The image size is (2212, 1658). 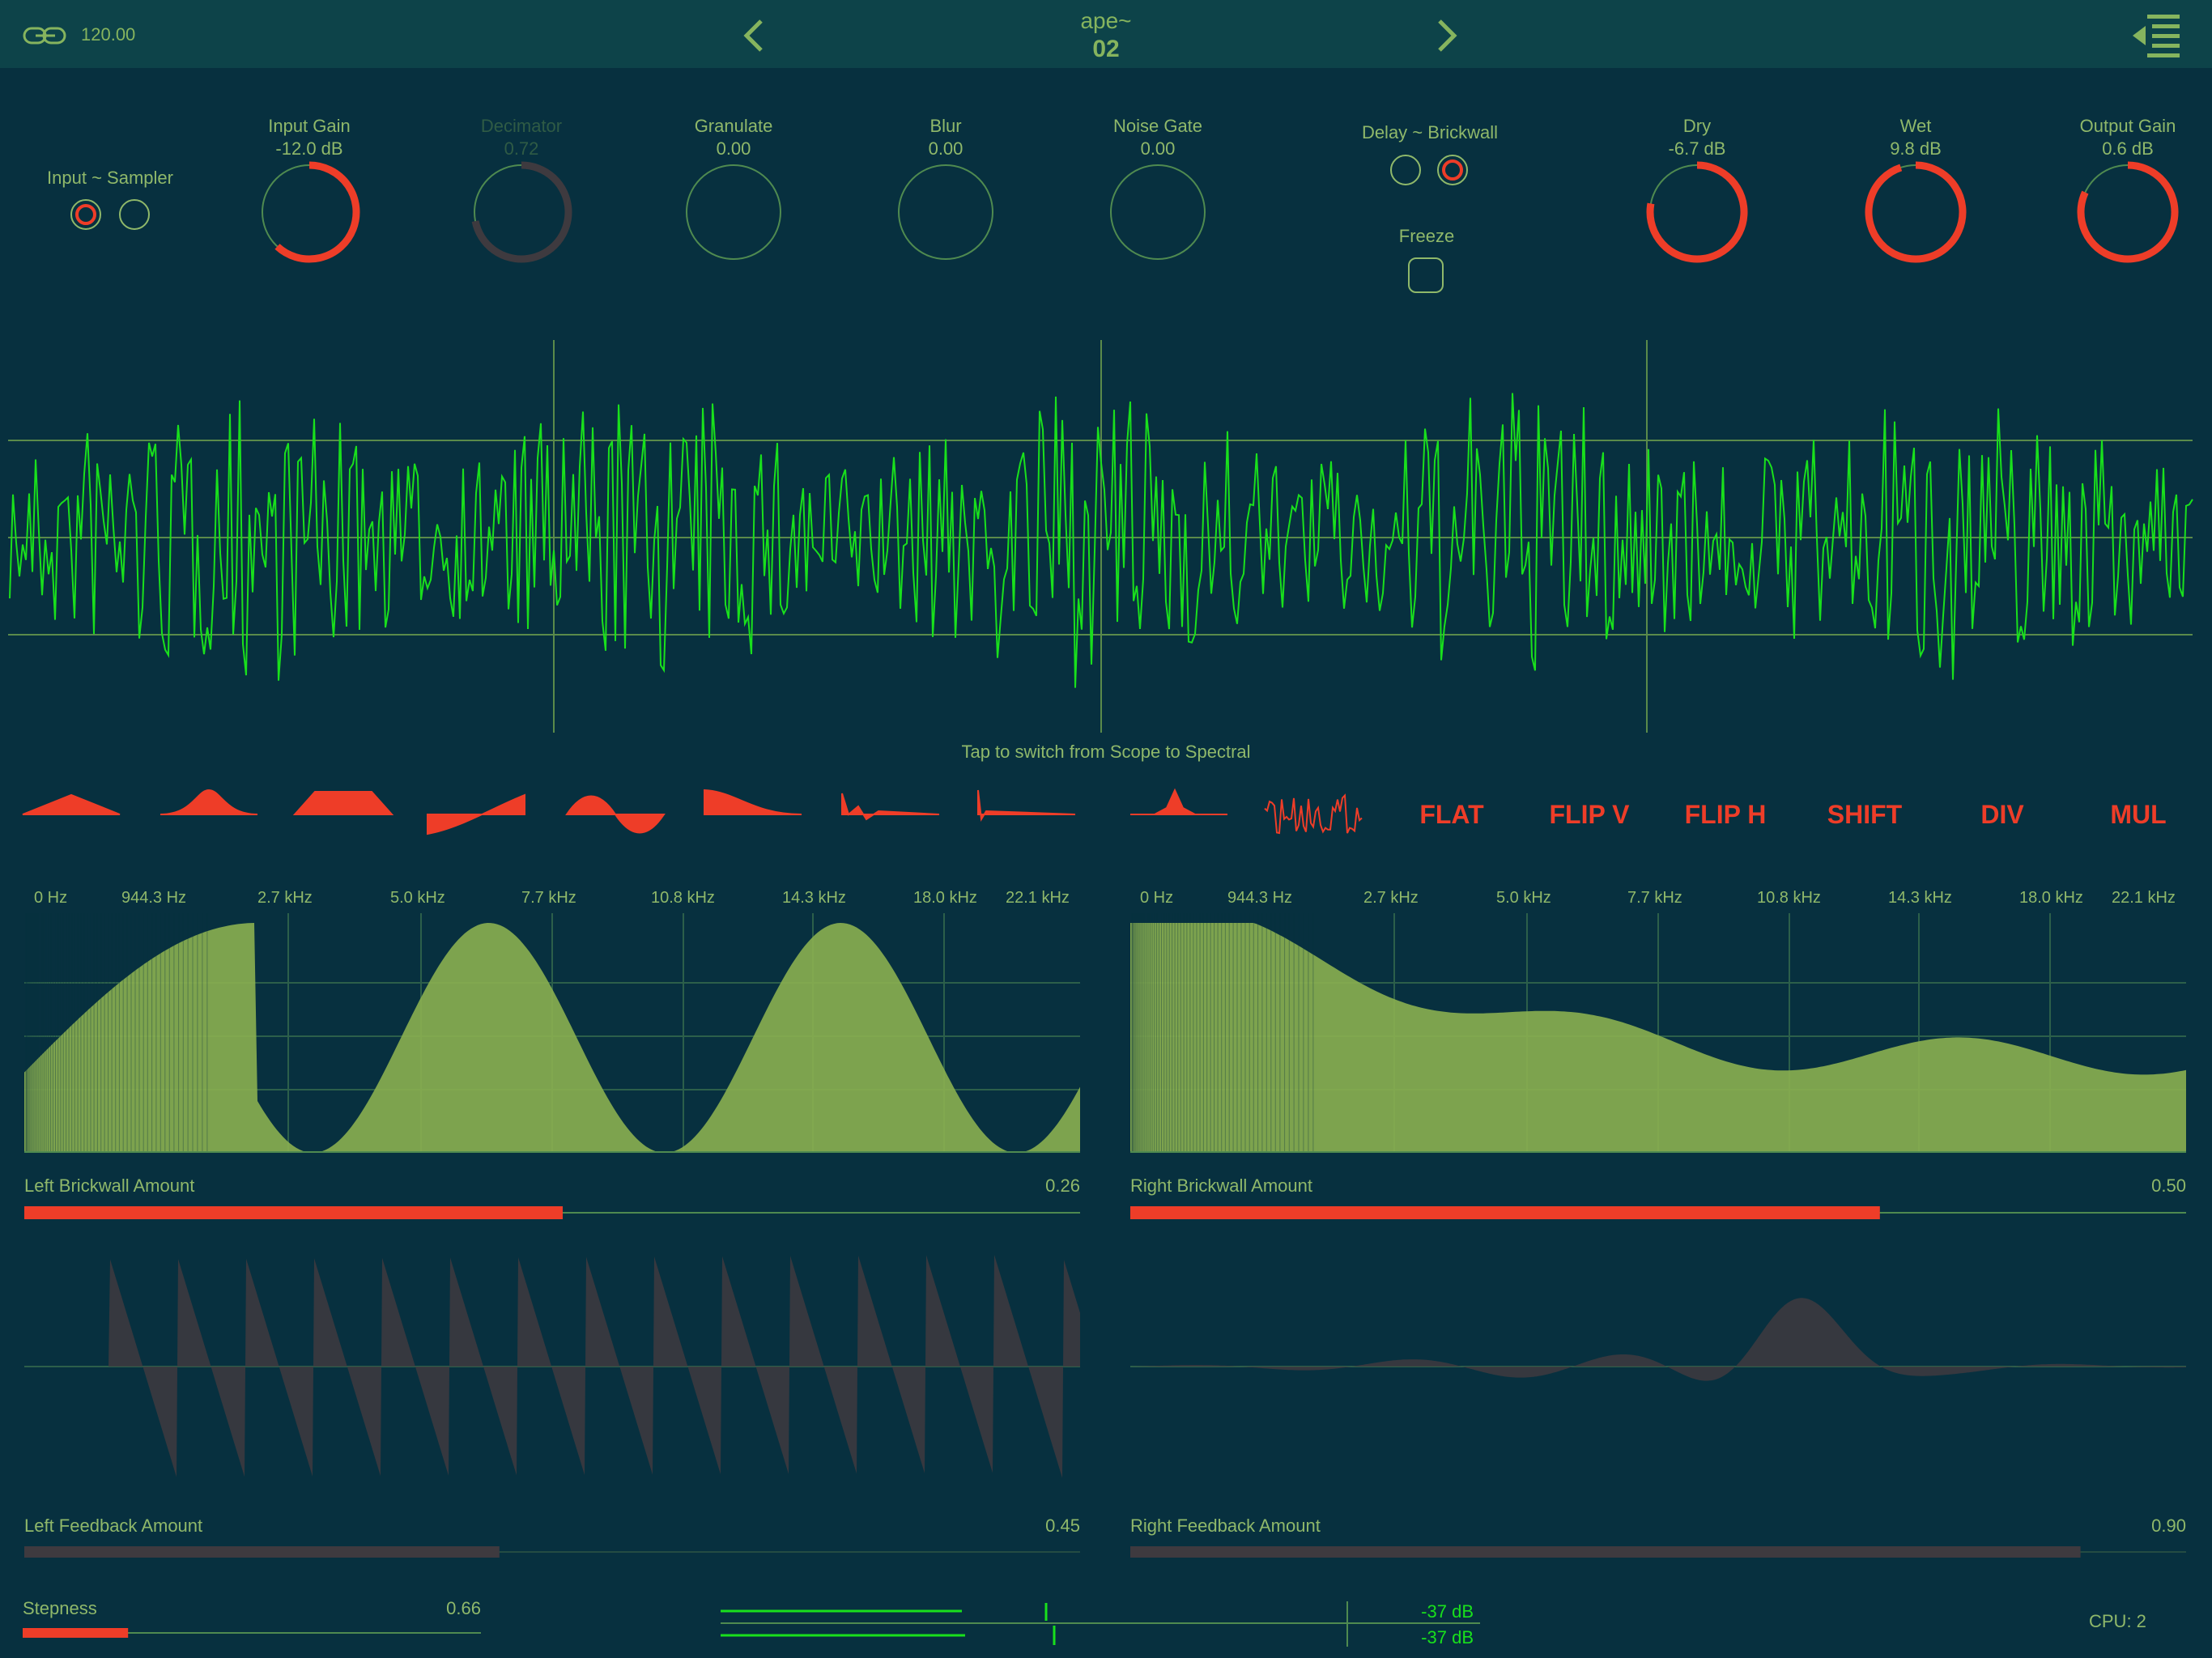 I want to click on left-feedback-value: 0.45, so click(x=1062, y=1526).